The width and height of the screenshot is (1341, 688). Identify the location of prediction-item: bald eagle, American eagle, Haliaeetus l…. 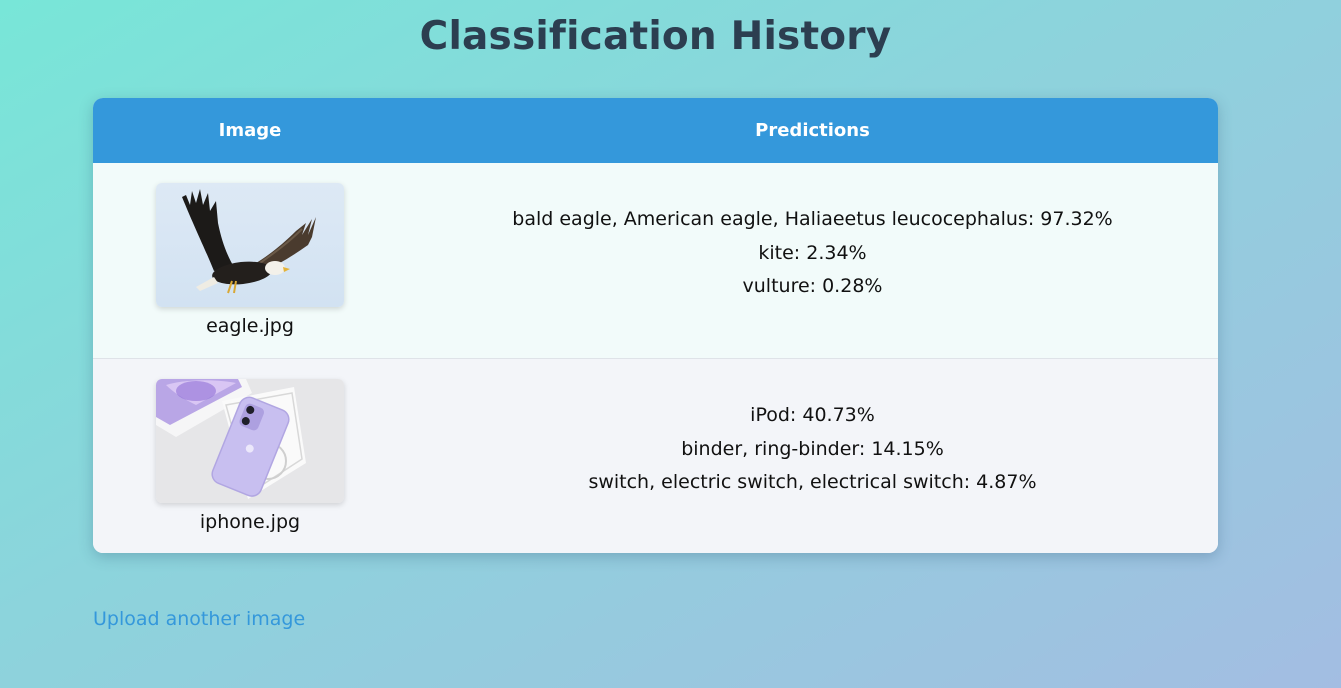
(812, 219).